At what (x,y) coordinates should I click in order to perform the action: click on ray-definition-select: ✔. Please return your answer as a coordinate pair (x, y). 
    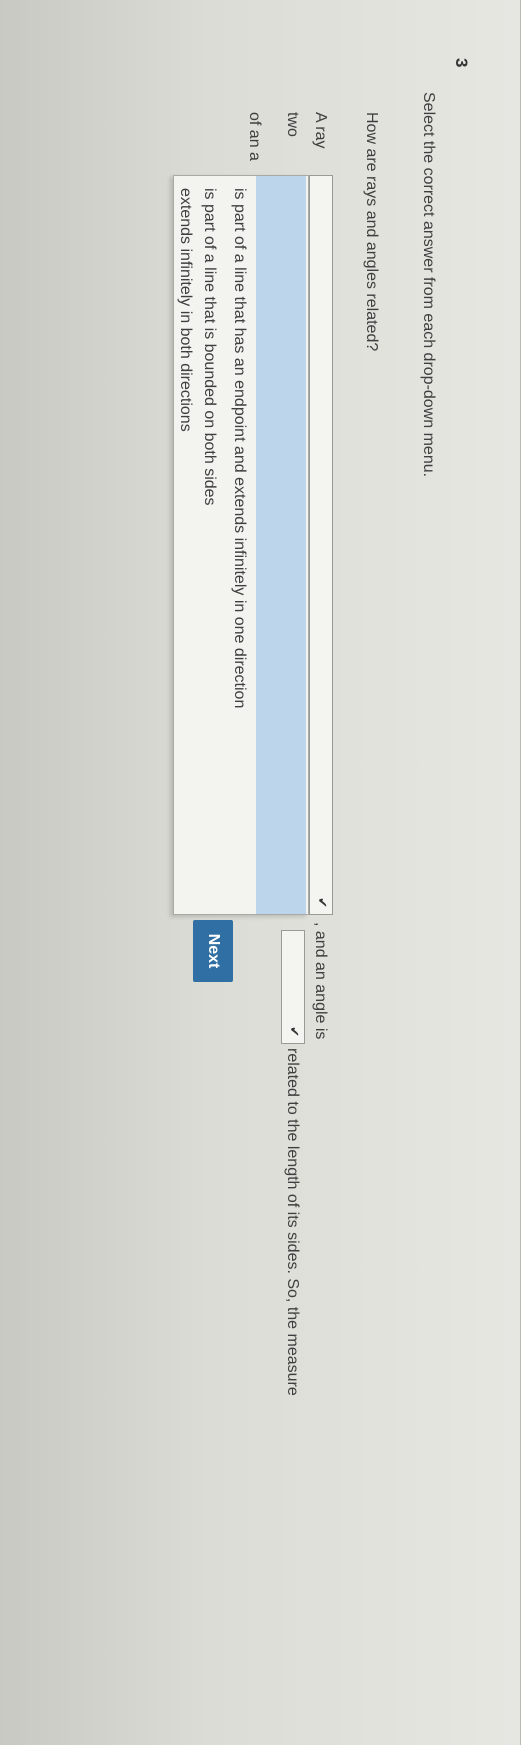
    Looking at the image, I should click on (321, 545).